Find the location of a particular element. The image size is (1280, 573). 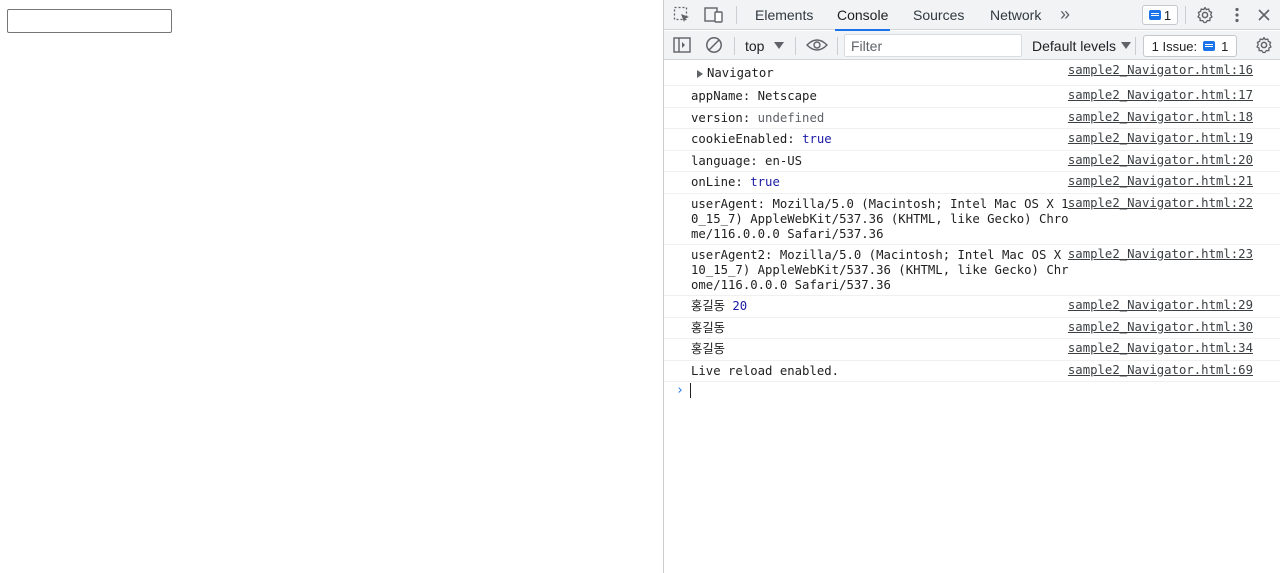

console-row: 홍길동 sample2_Navigator.html:34 is located at coordinates (972, 350).